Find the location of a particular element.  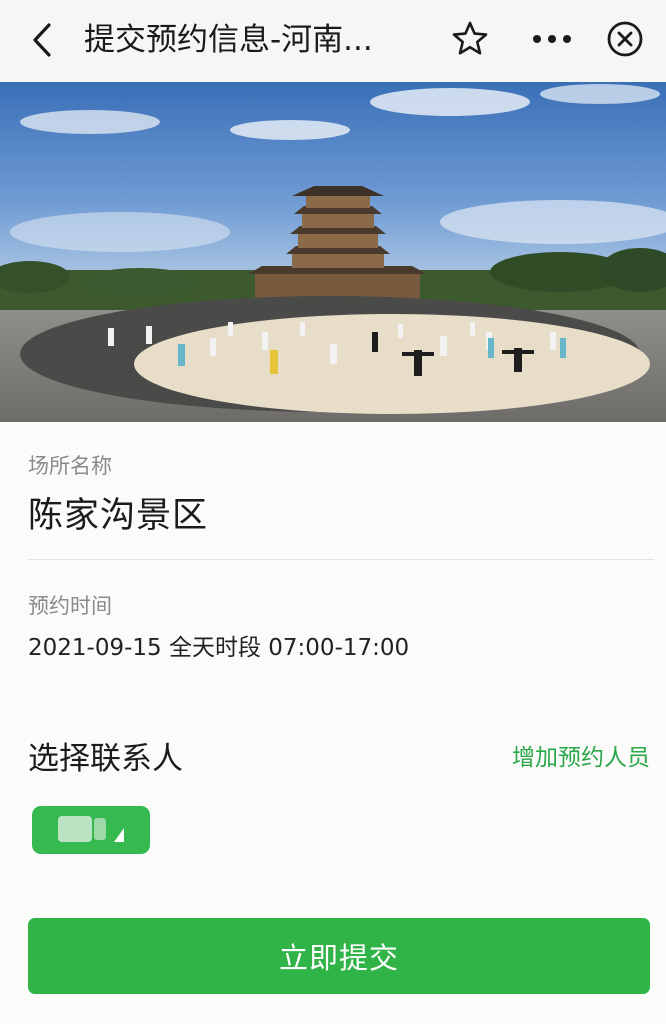

star-outline-icon is located at coordinates (470, 38).